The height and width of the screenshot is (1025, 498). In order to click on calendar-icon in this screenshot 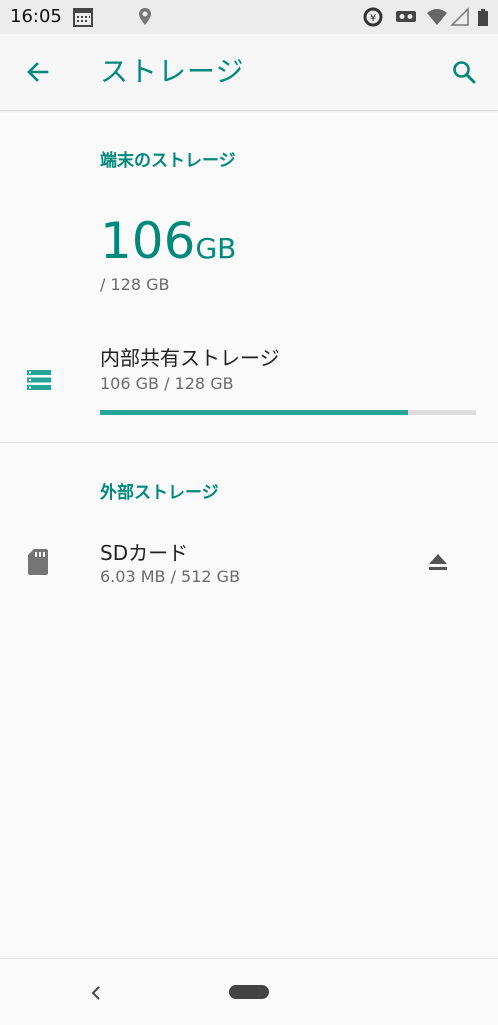, I will do `click(83, 17)`.